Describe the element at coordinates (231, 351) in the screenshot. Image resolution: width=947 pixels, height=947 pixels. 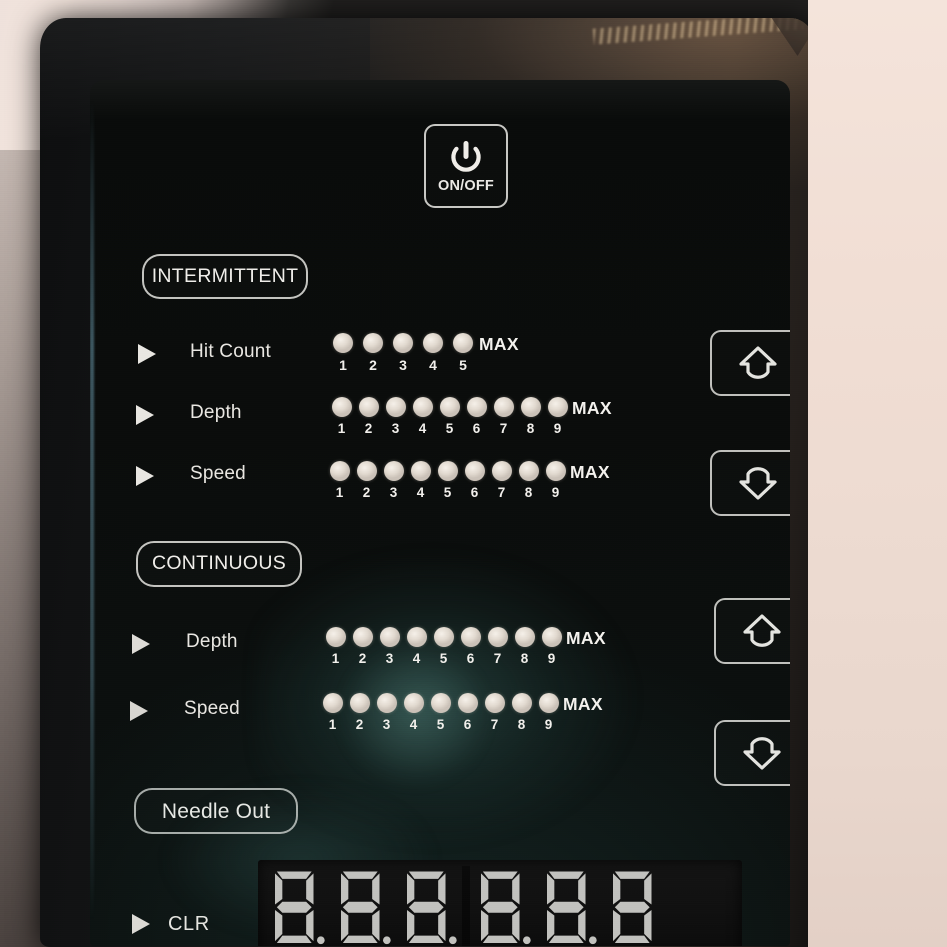
I see `row-label-hit-count: Hit Count` at that location.